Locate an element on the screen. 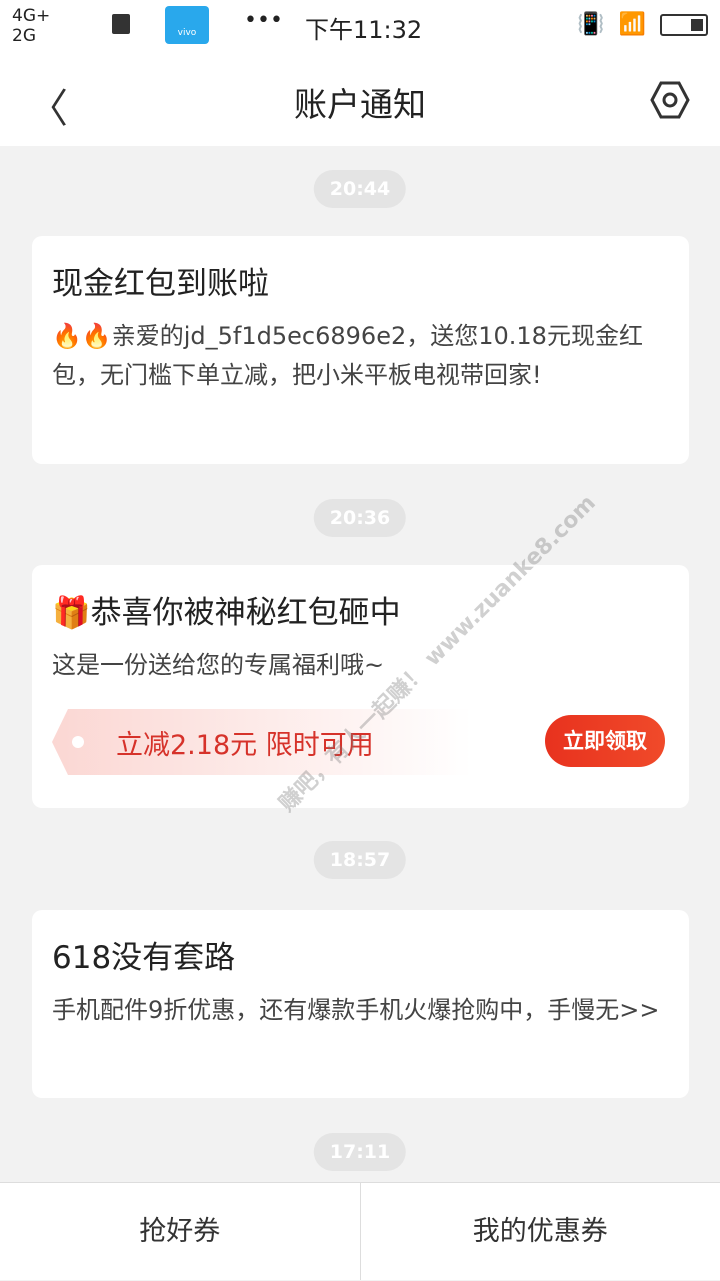 The image size is (720, 1281). wifi-icon: 📶 is located at coordinates (632, 24).